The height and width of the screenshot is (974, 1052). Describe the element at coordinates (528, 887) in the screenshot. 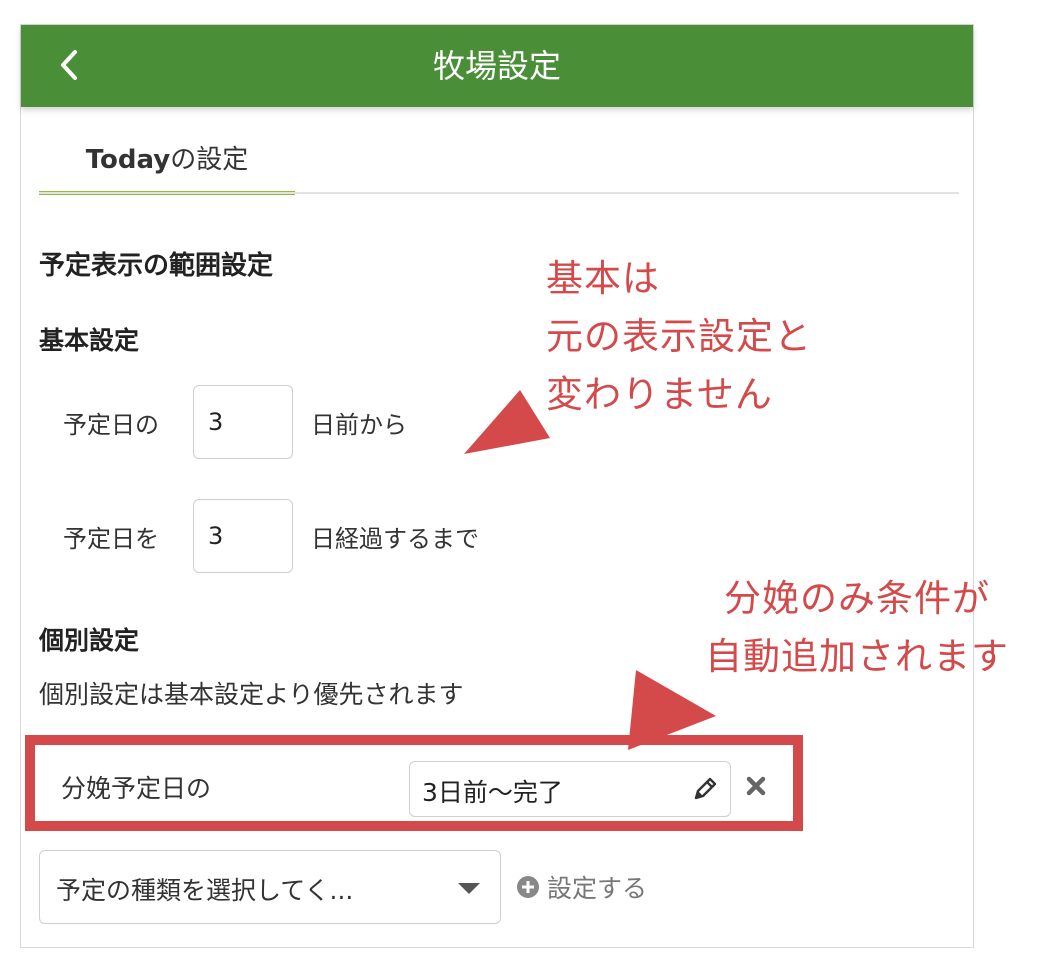

I see `plus-circle-icon` at that location.